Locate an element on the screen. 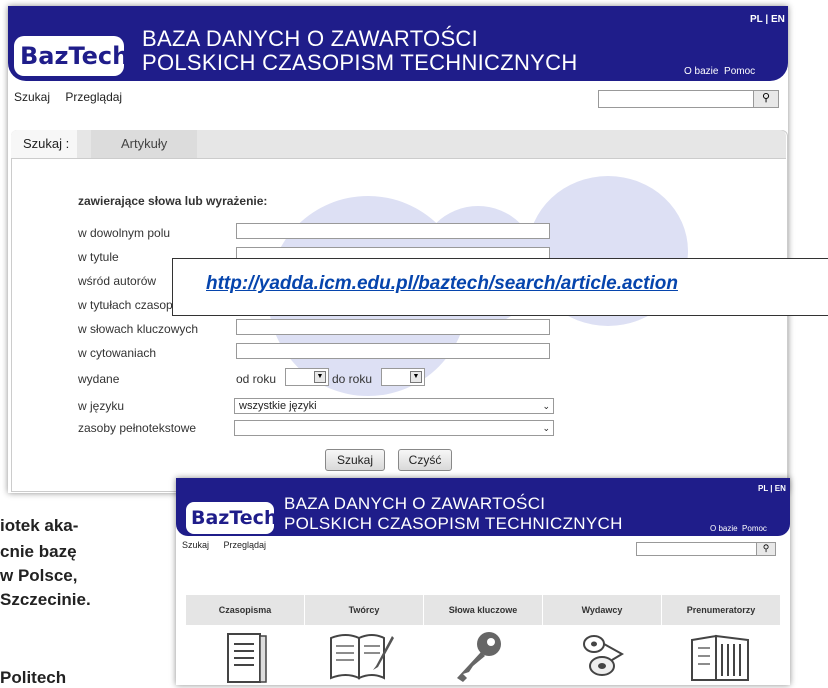 Image resolution: width=828 pixels, height=688 pixels. label-keywords: w słowach kluczowych is located at coordinates (138, 329).